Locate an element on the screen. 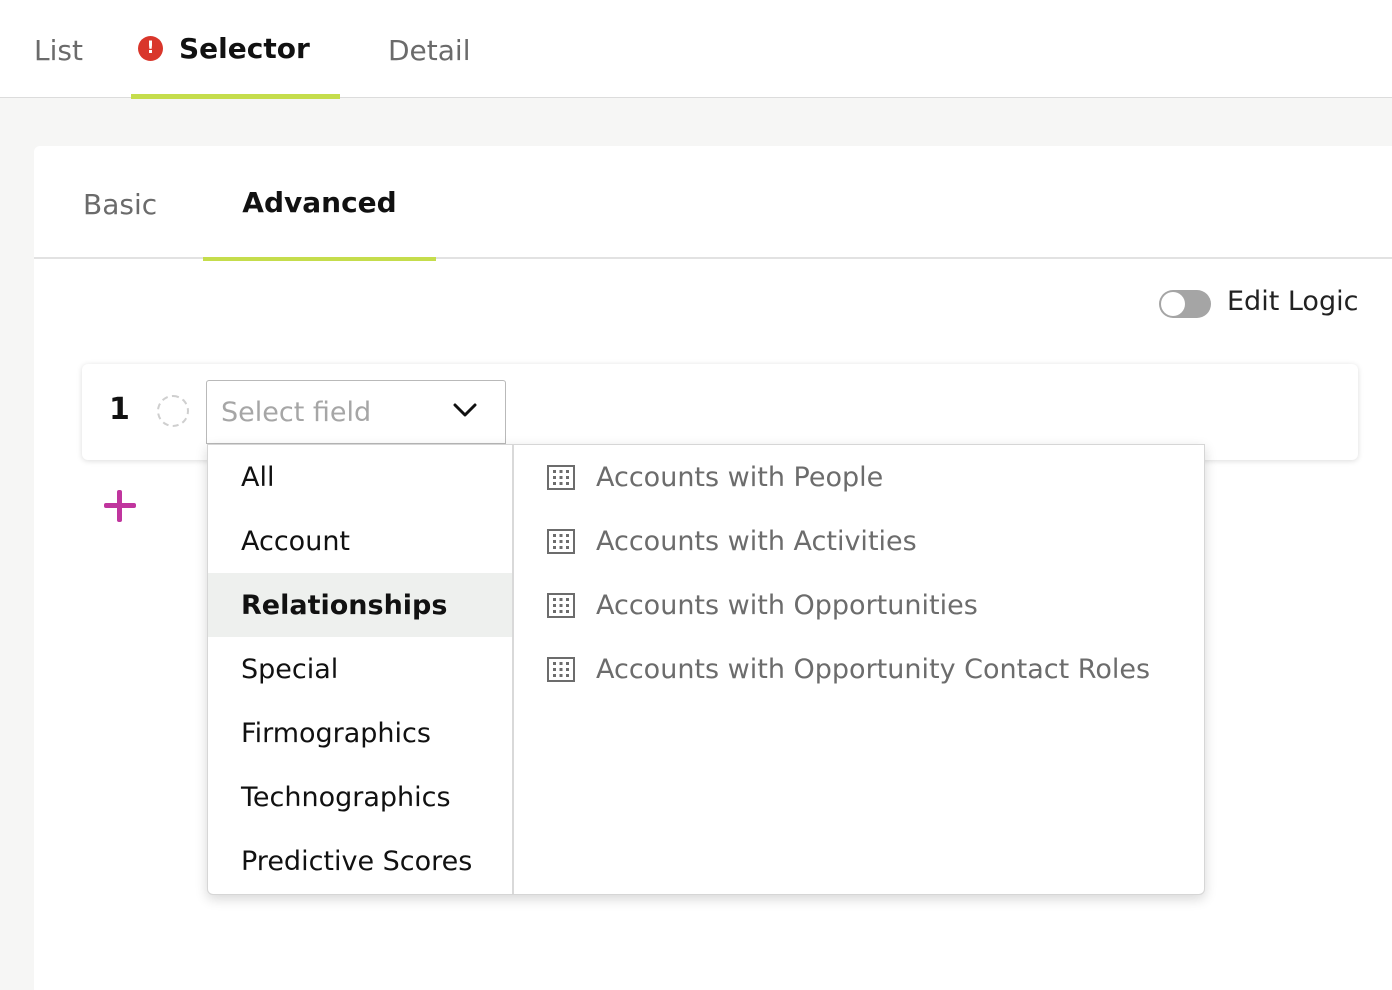  tab-selector: ! Selector is located at coordinates (235, 49).